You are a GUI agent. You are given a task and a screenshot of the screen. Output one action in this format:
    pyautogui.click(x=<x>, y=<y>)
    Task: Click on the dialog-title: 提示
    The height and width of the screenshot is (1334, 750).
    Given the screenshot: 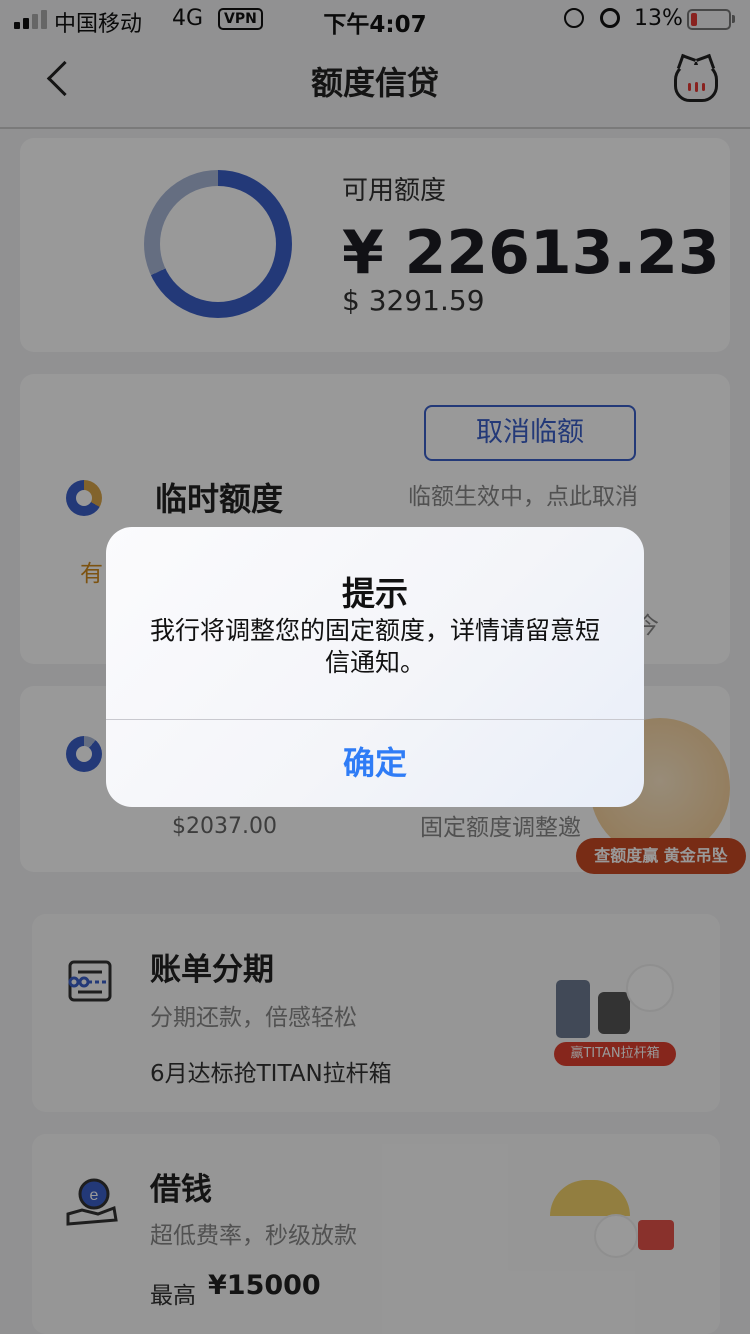 What is the action you would take?
    pyautogui.click(x=375, y=593)
    